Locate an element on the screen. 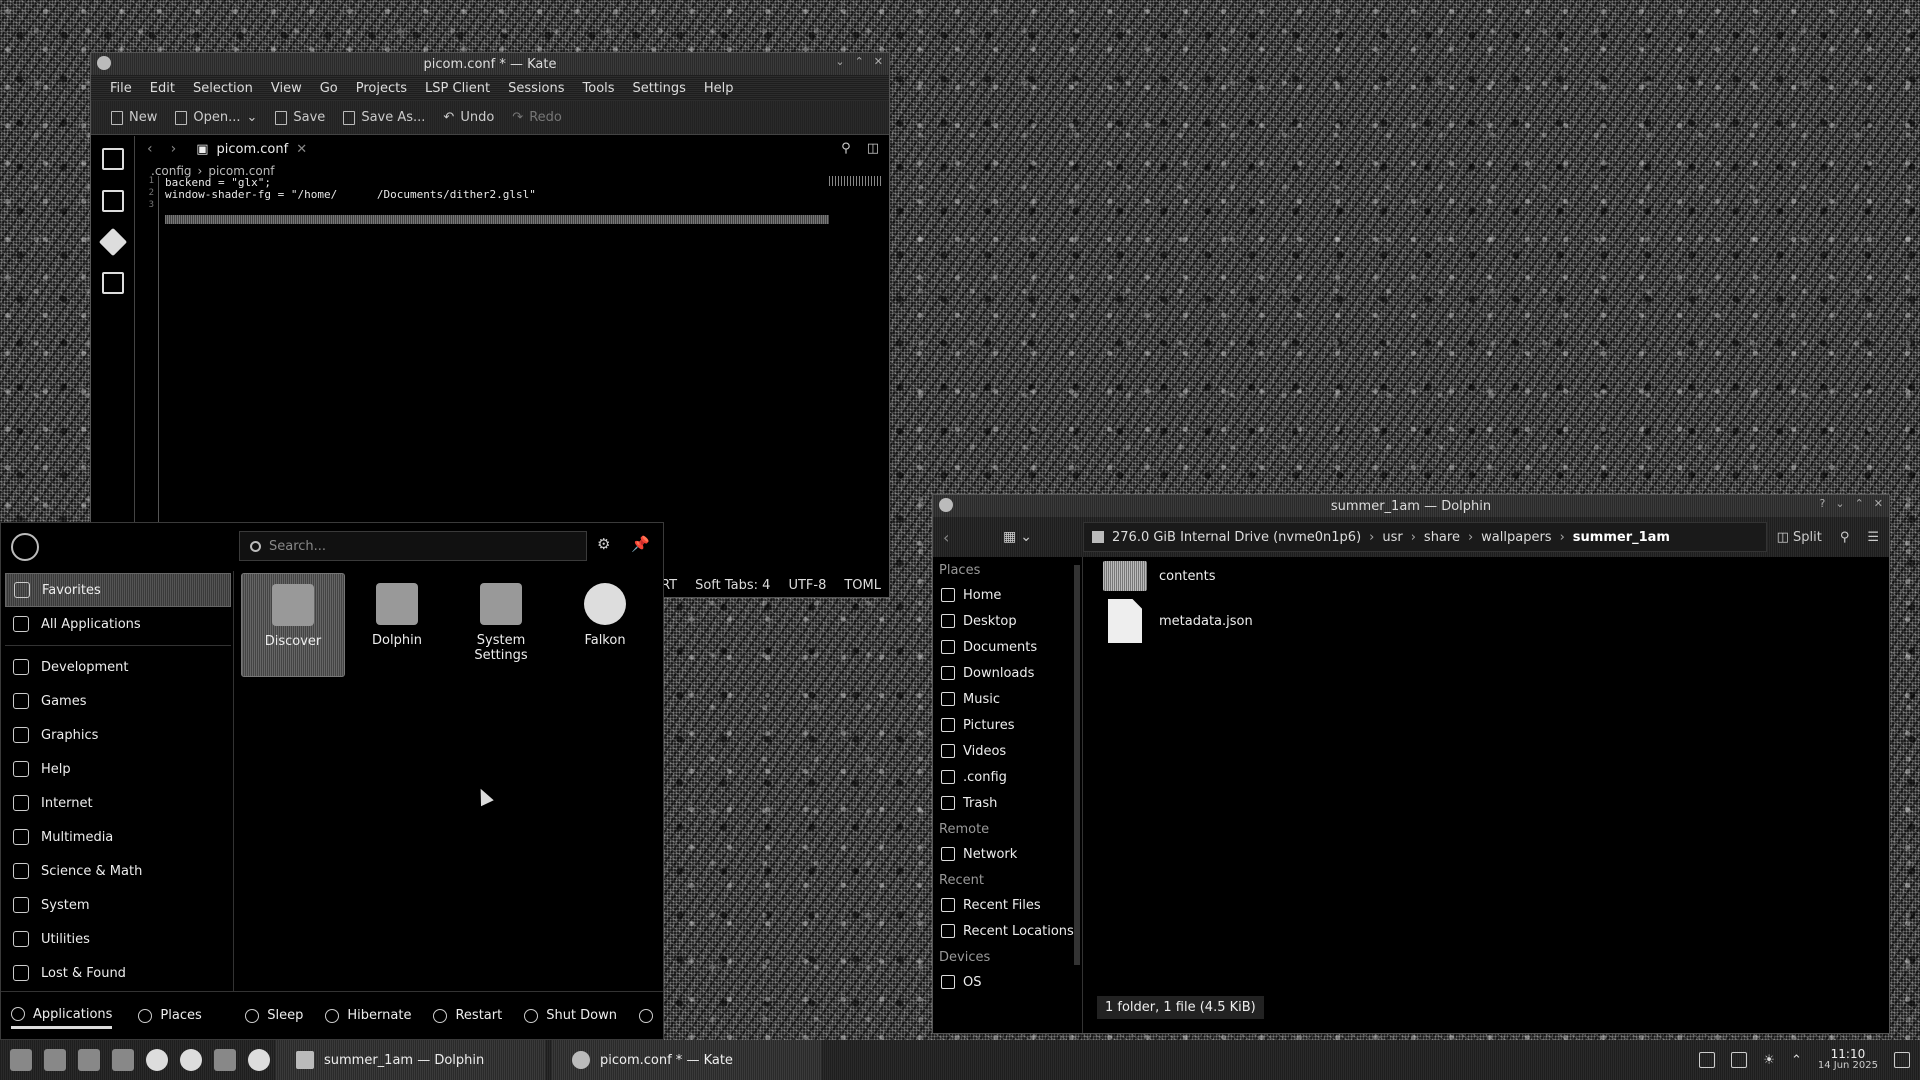  quick-open-icon: ⚲ is located at coordinates (846, 148).